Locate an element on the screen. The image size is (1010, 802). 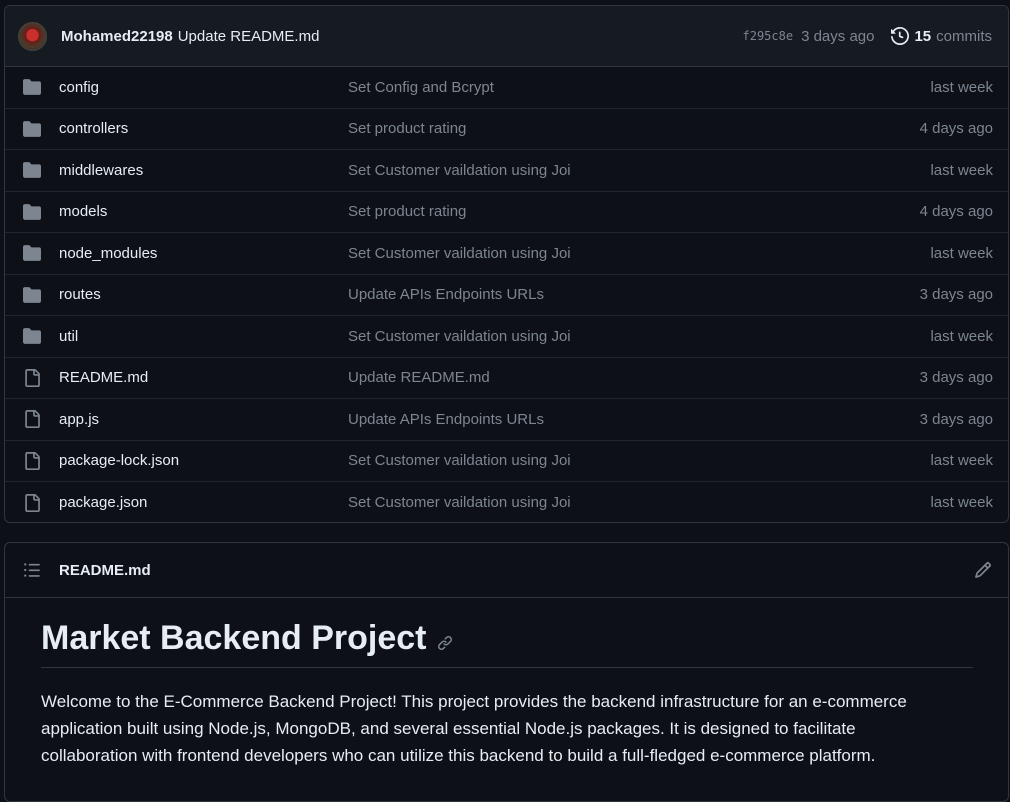
commits-label: commits is located at coordinates (964, 36).